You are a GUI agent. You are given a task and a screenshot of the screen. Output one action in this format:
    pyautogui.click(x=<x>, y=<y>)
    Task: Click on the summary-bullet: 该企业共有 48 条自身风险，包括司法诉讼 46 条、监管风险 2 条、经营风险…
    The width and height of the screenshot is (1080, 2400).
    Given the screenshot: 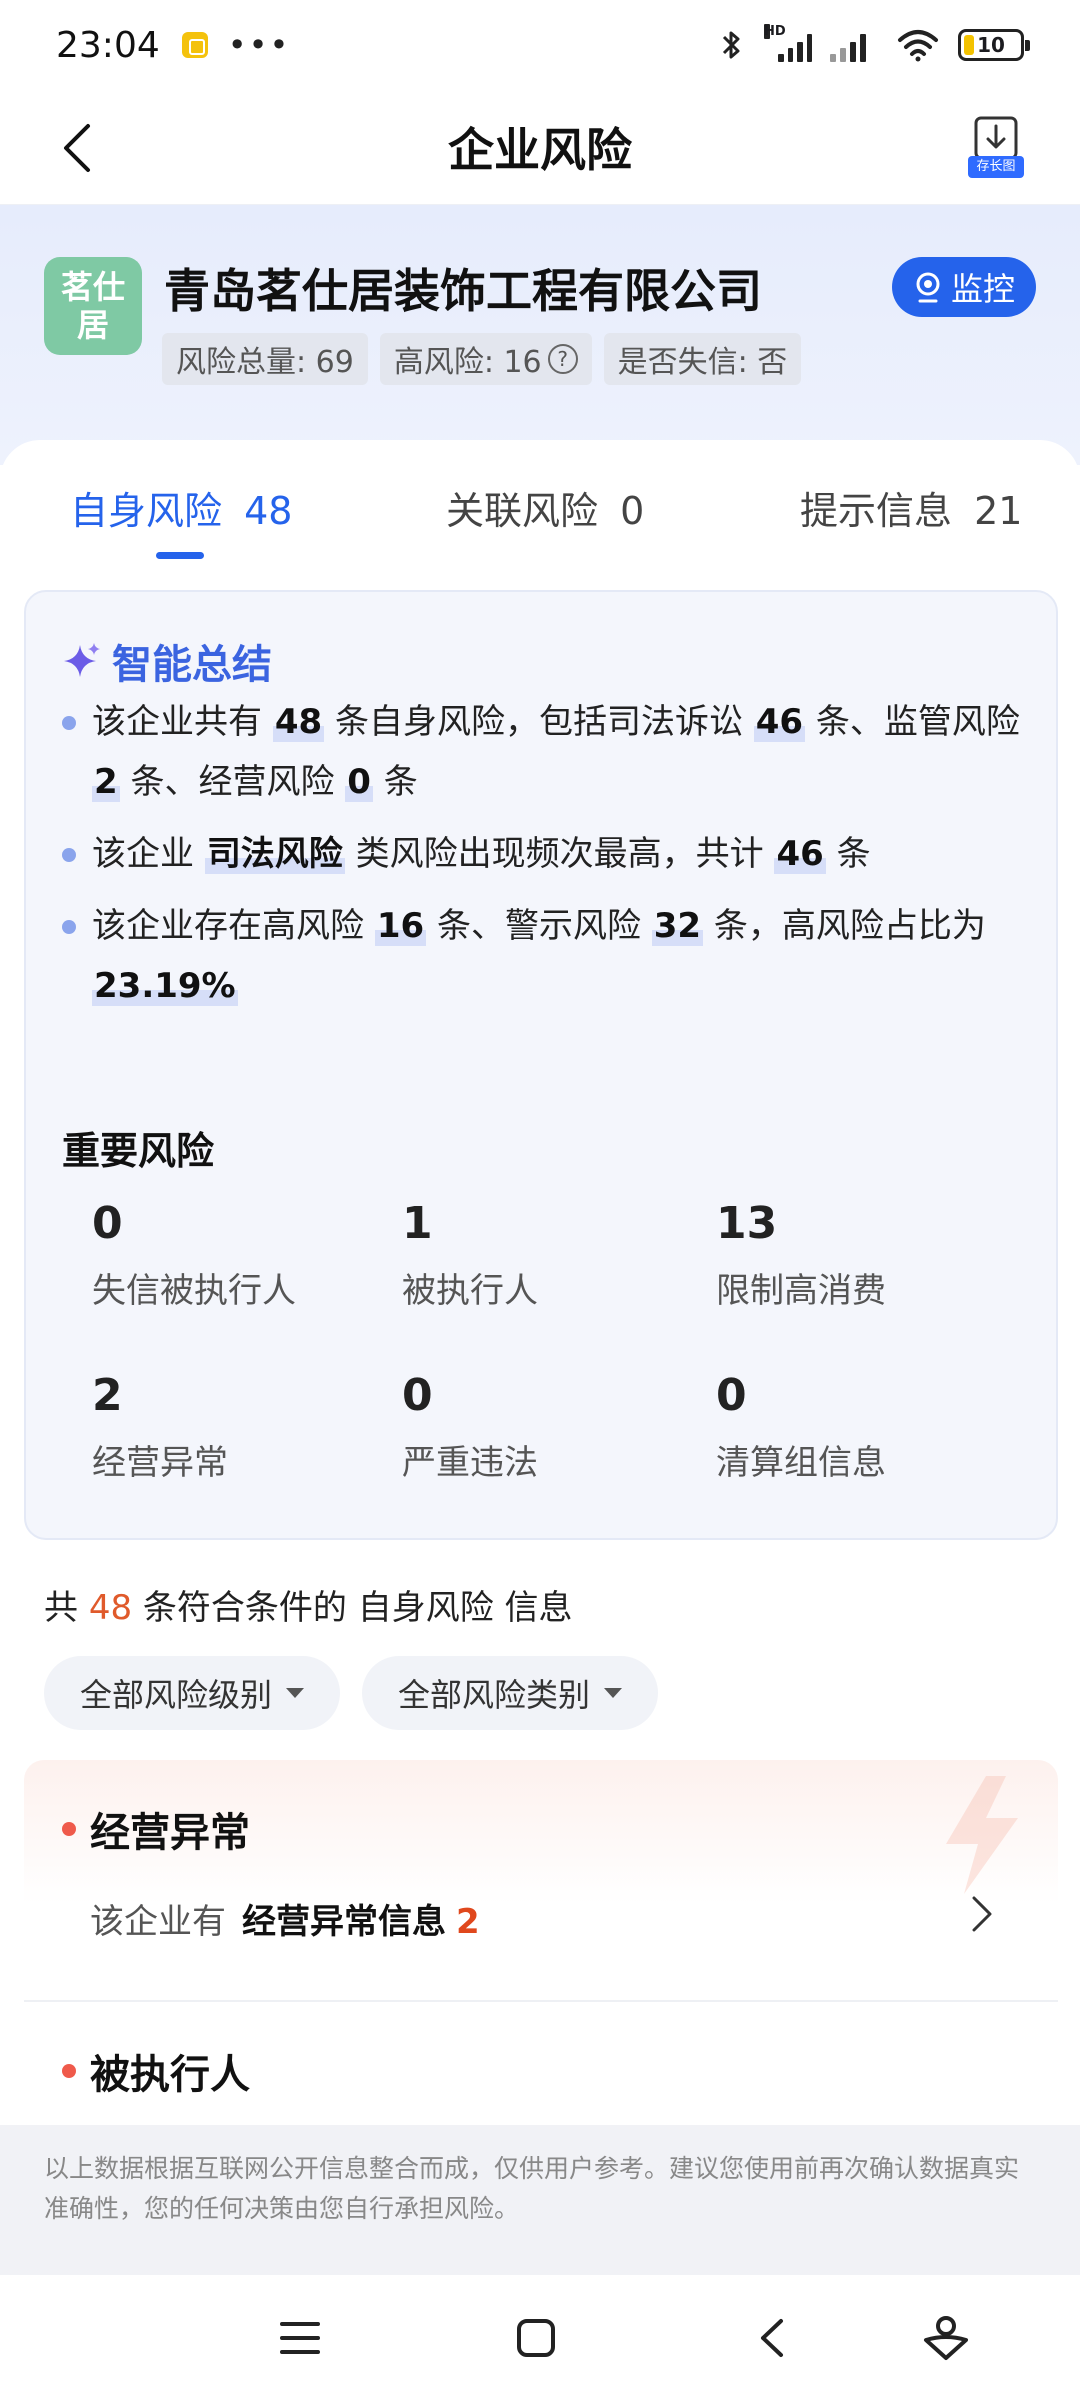 What is the action you would take?
    pyautogui.click(x=547, y=752)
    